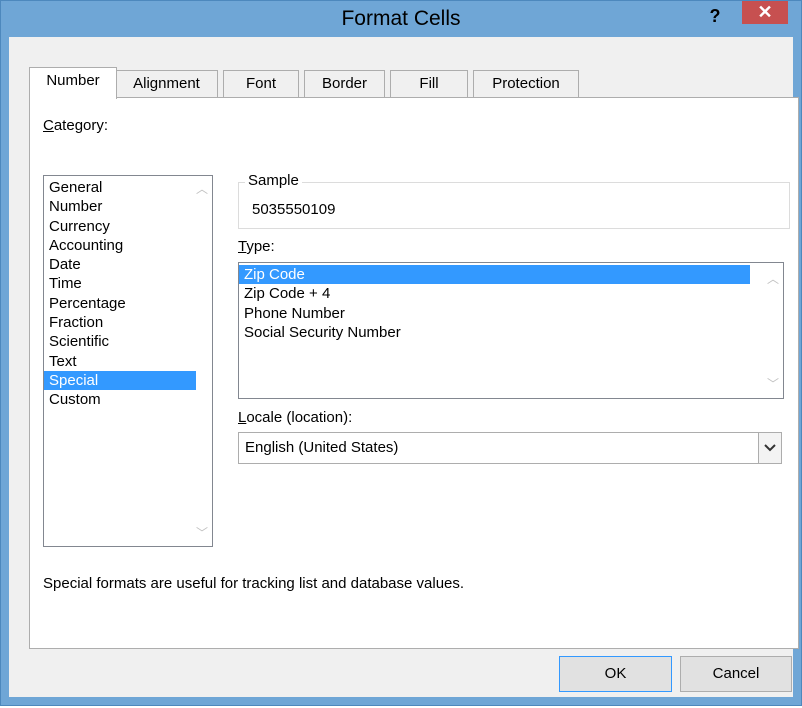 This screenshot has height=708, width=802. What do you see at coordinates (429, 83) in the screenshot?
I see `tab-fill: Fill` at bounding box center [429, 83].